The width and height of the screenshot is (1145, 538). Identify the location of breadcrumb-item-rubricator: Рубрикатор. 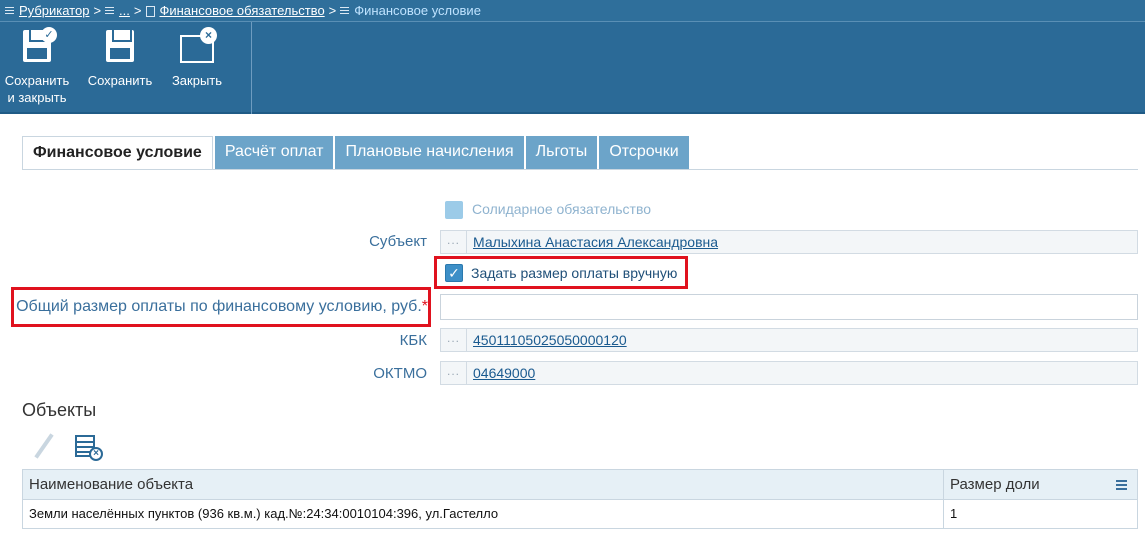
(47, 10).